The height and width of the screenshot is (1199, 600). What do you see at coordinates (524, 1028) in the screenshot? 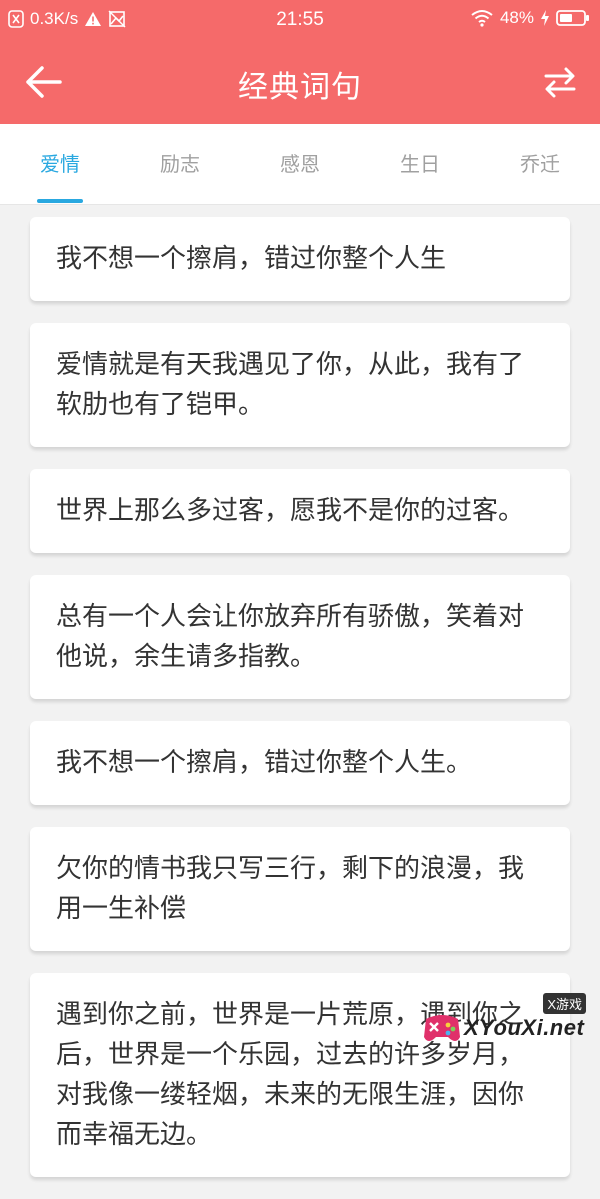
I see `watermark-site: XYouXi.net` at bounding box center [524, 1028].